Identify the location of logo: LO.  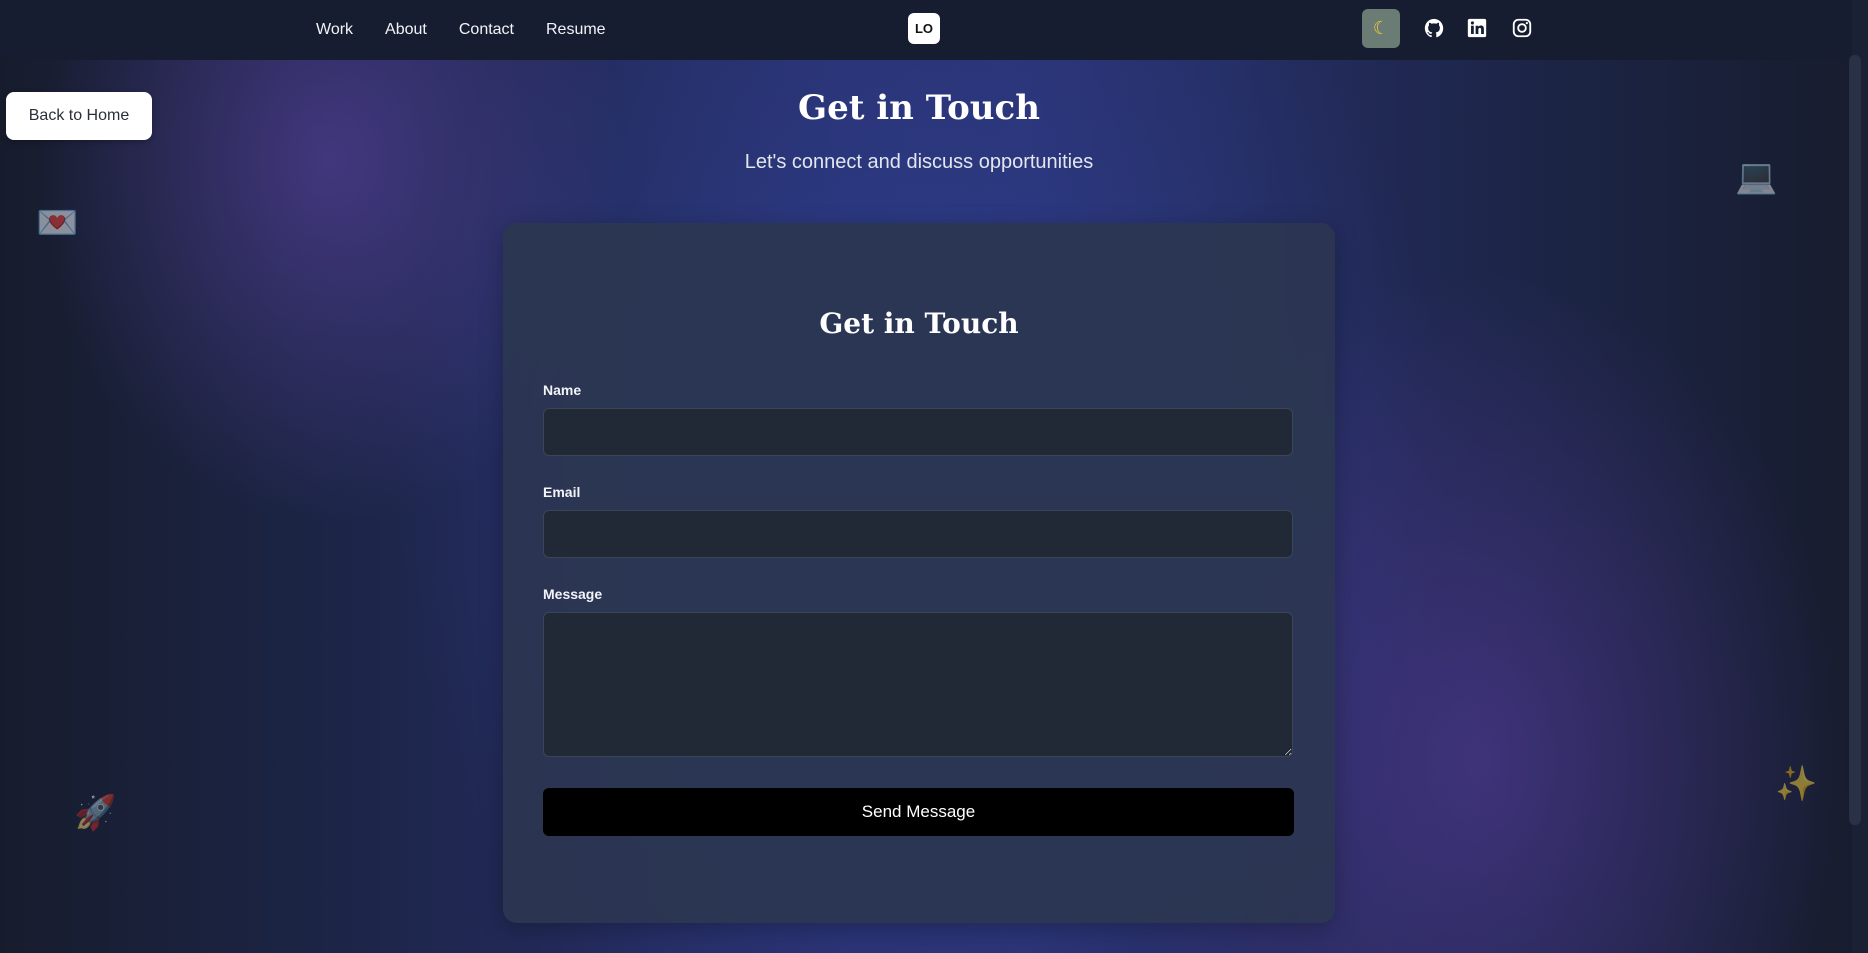
(924, 28).